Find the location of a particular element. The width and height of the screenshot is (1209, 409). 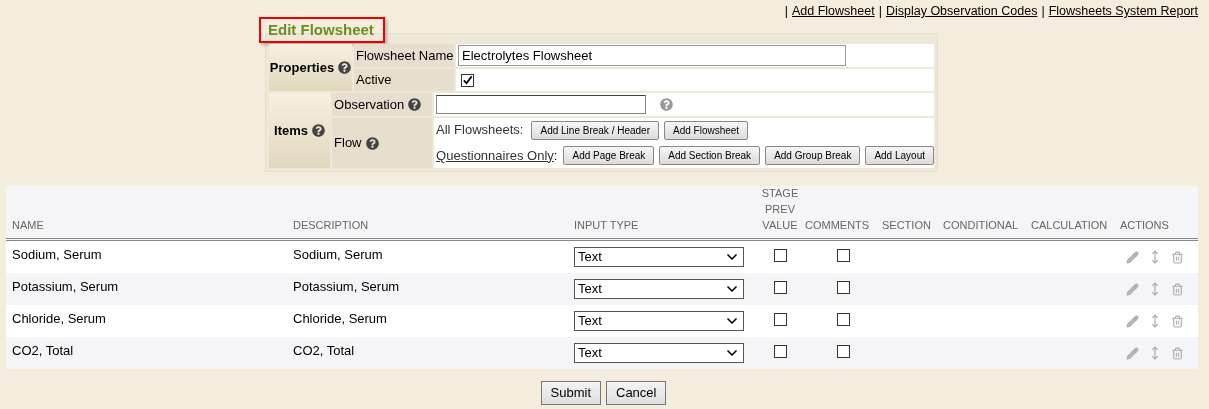

section-title: Edit Flowsheet is located at coordinates (322, 30).